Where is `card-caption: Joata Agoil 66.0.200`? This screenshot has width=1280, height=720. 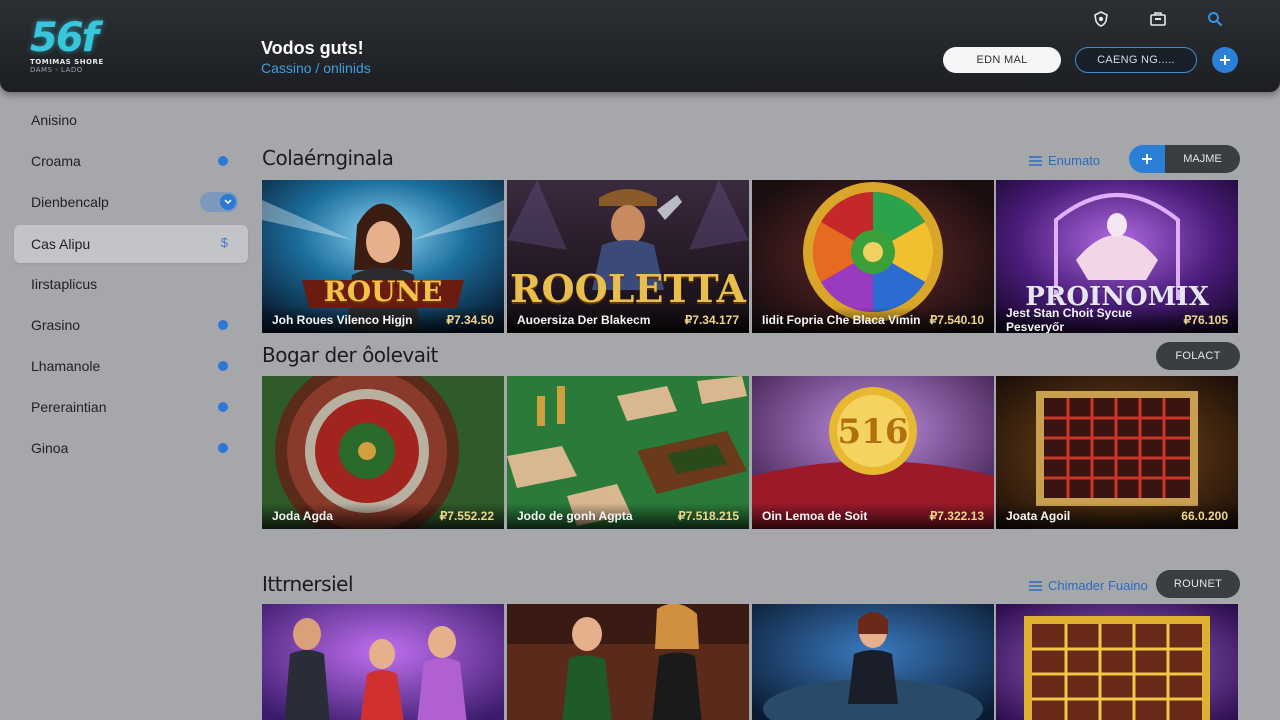 card-caption: Joata Agoil 66.0.200 is located at coordinates (1117, 516).